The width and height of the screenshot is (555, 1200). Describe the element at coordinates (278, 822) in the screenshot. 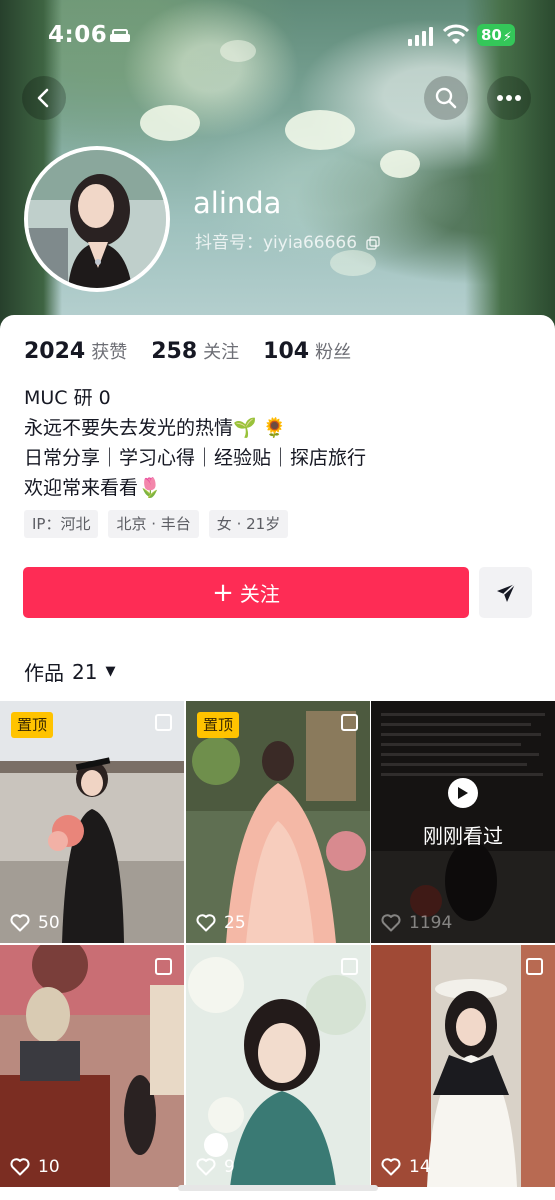

I see `video-tile: 置顶 25` at that location.